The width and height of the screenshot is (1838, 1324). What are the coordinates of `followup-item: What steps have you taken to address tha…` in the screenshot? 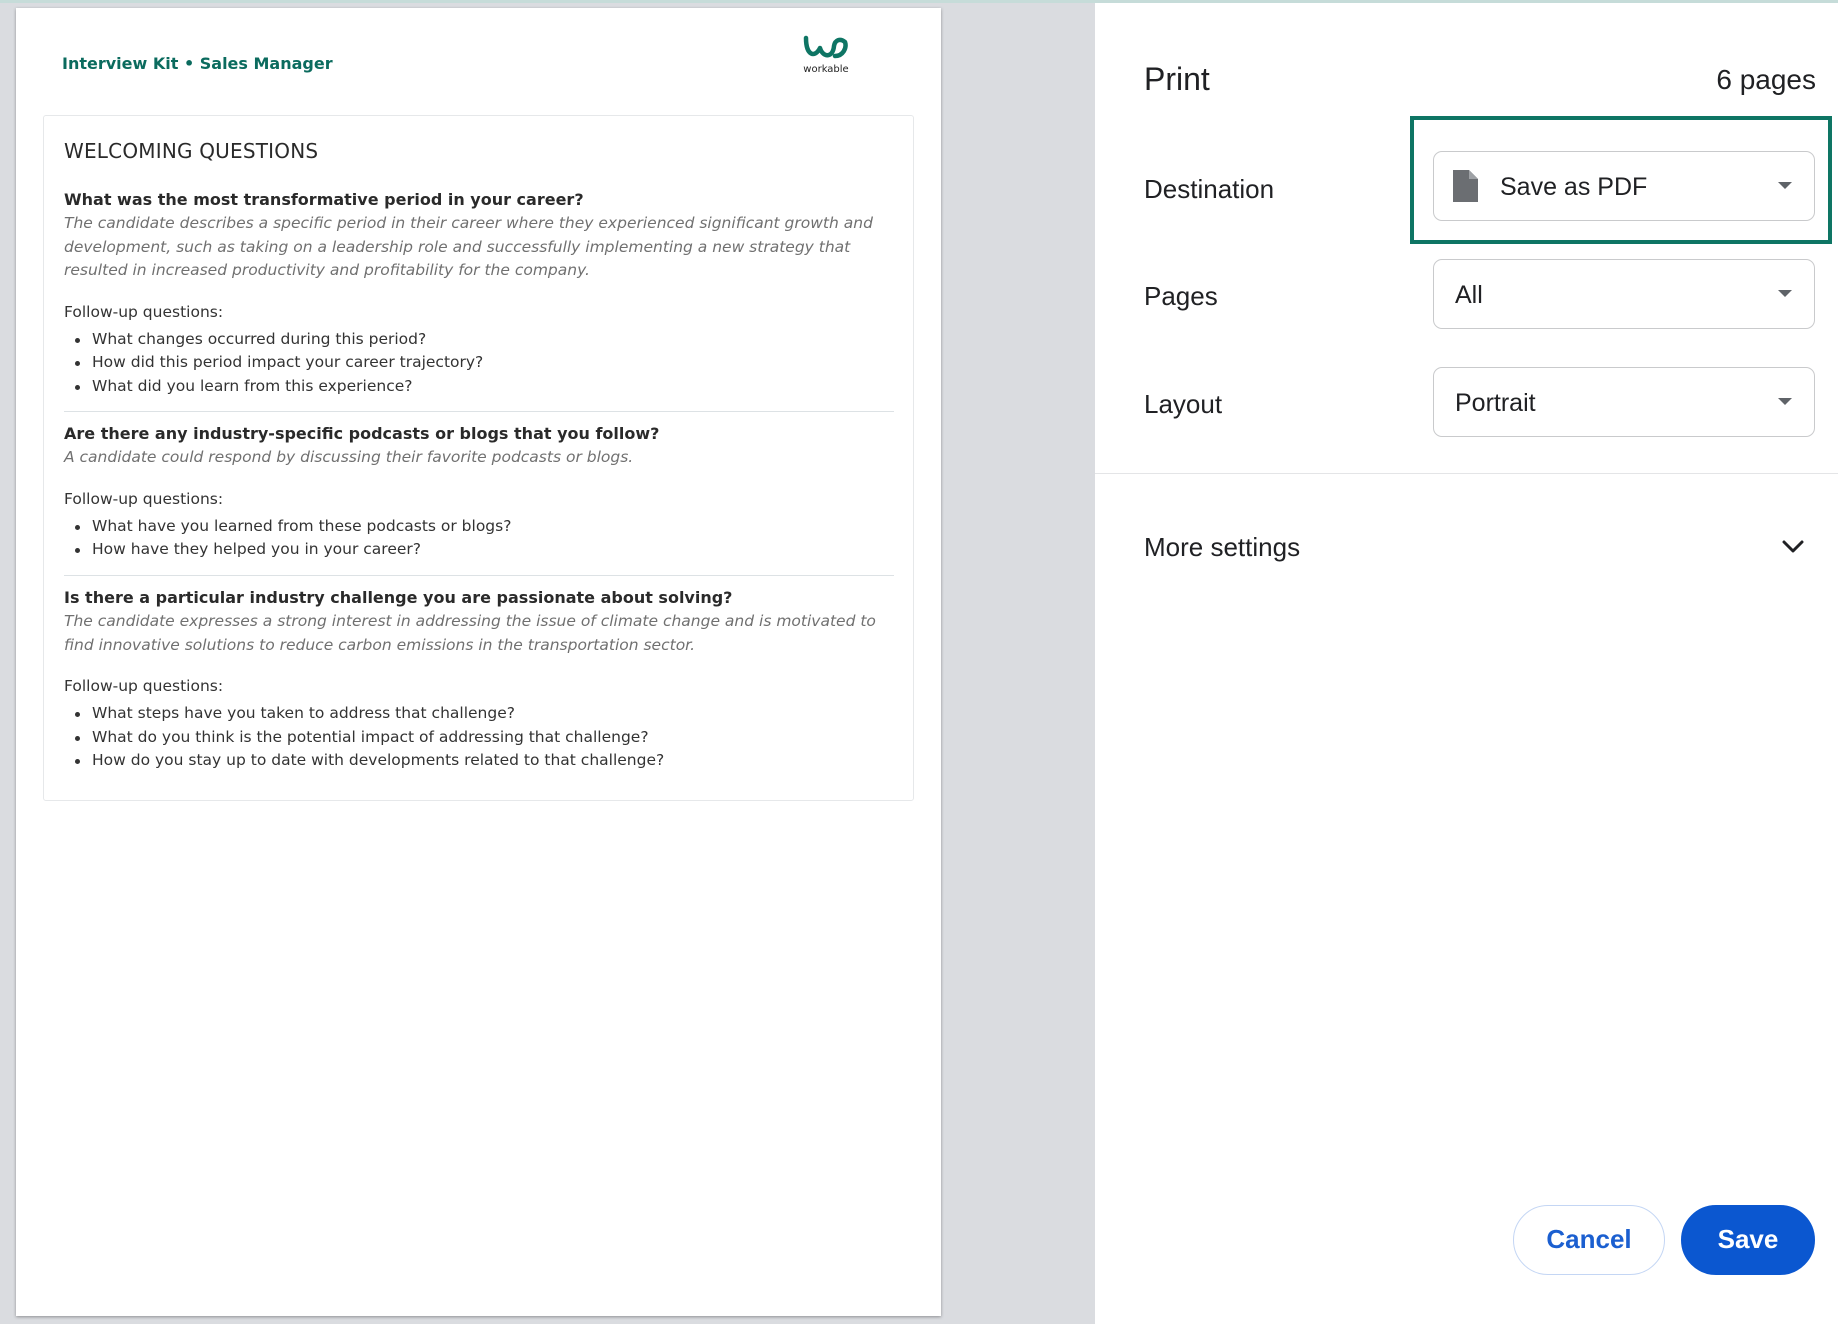 It's located at (479, 714).